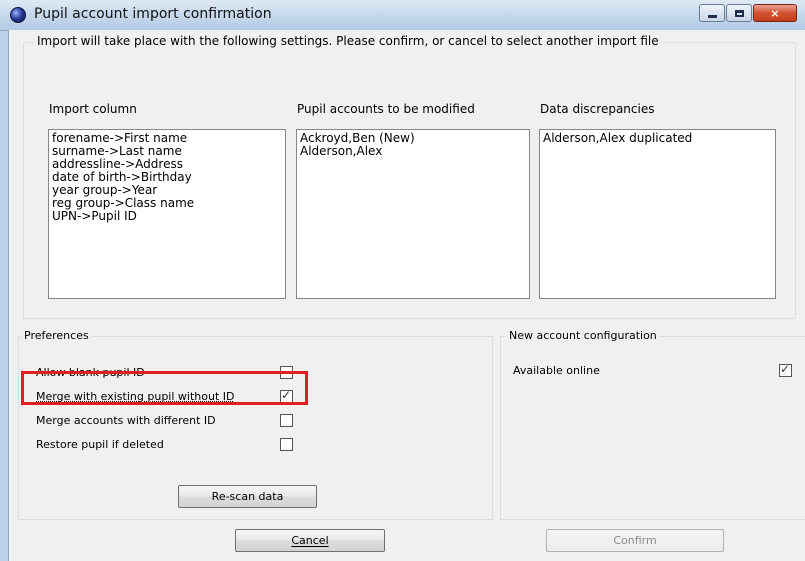 This screenshot has height=561, width=805. What do you see at coordinates (164, 388) in the screenshot?
I see `annotation-highlight` at bounding box center [164, 388].